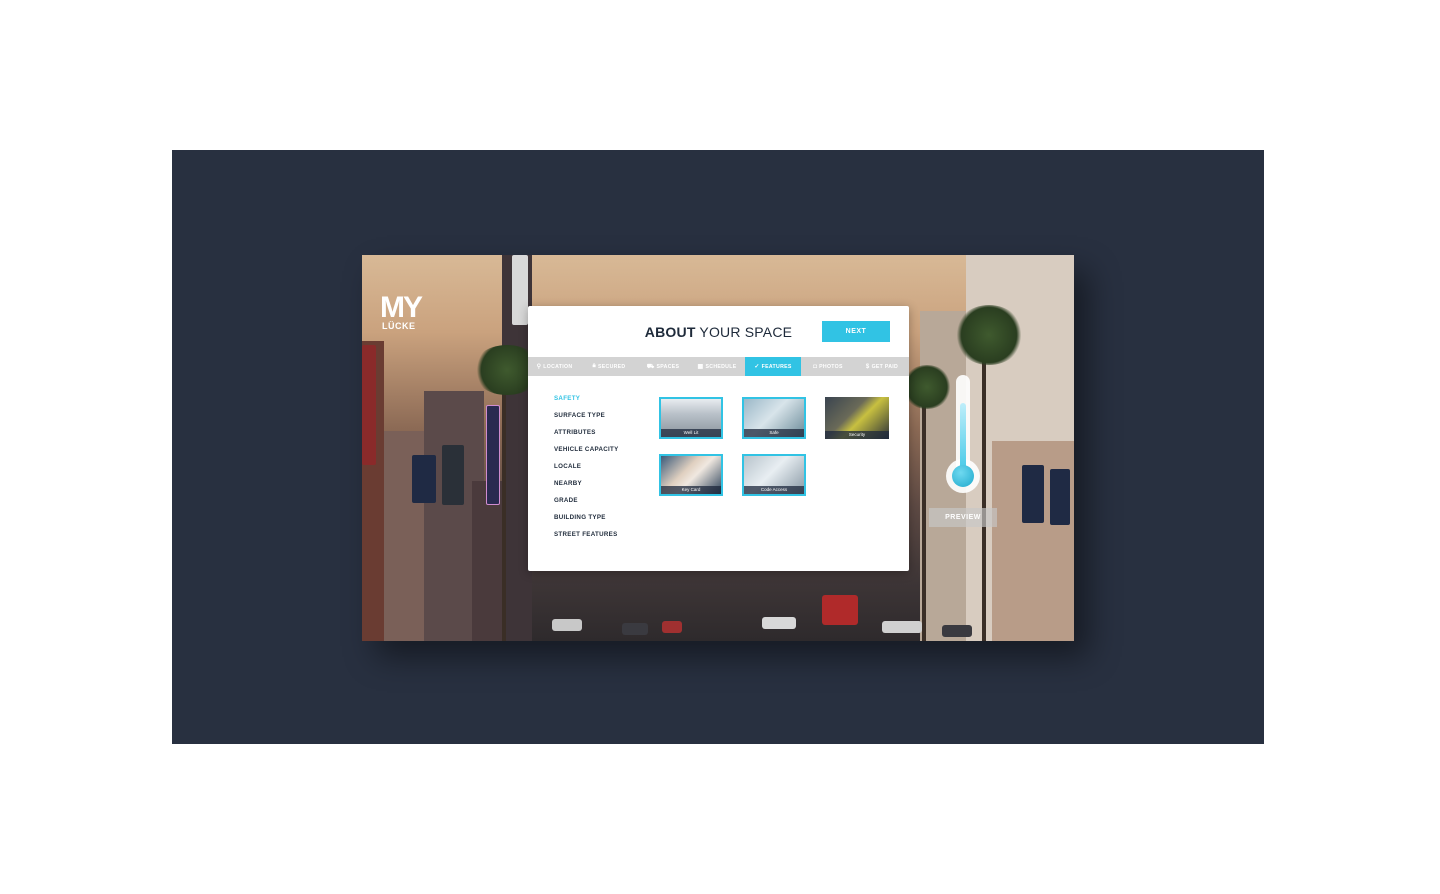  What do you see at coordinates (691, 418) in the screenshot?
I see `feature-tile-well-lit: Well Lit` at bounding box center [691, 418].